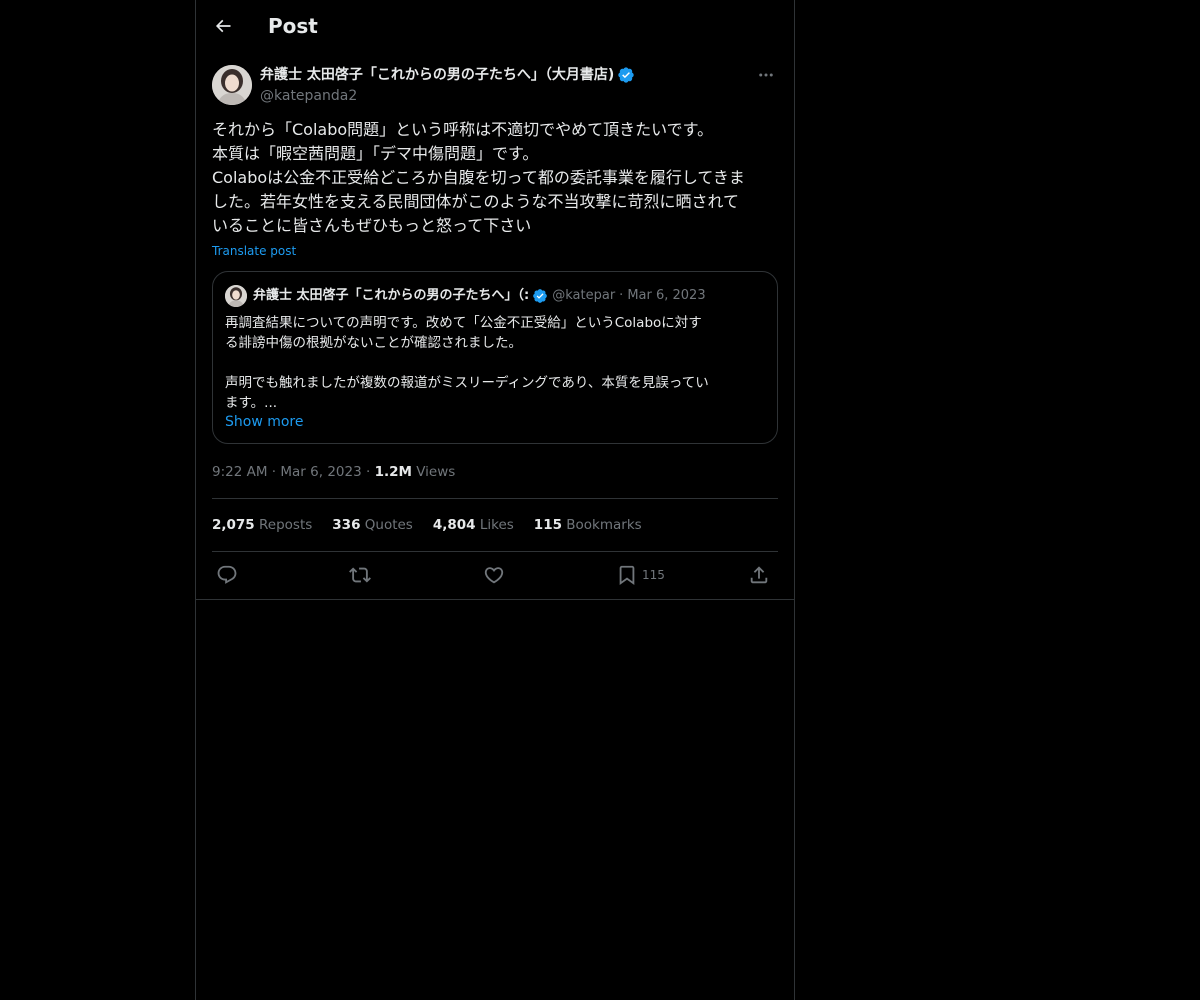 The image size is (1200, 1000). I want to click on views-label: Views, so click(436, 472).